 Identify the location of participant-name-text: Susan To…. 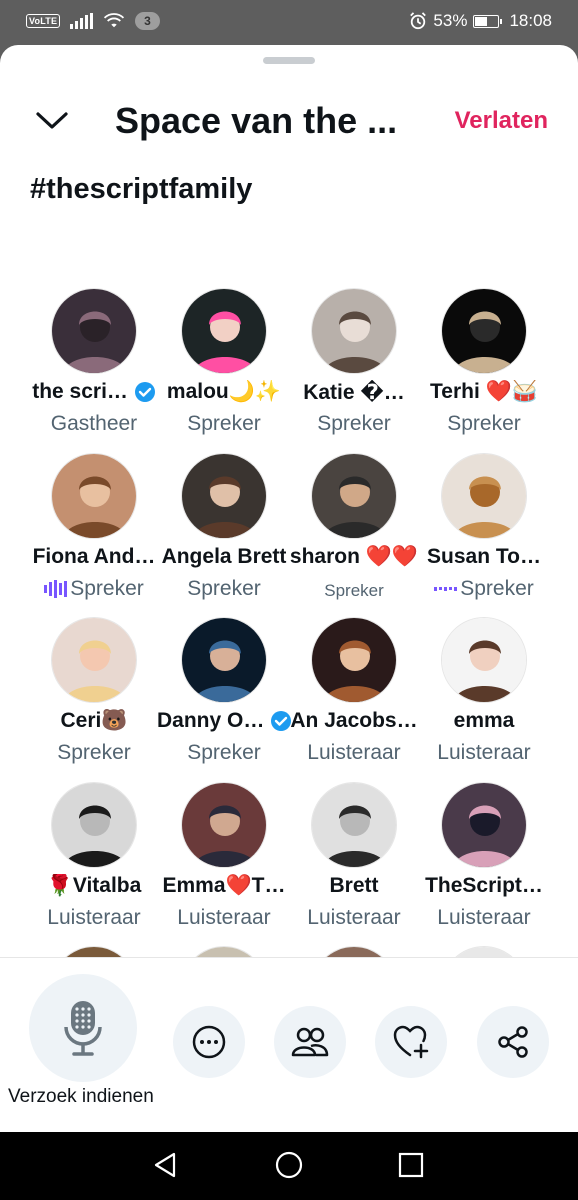
(484, 556).